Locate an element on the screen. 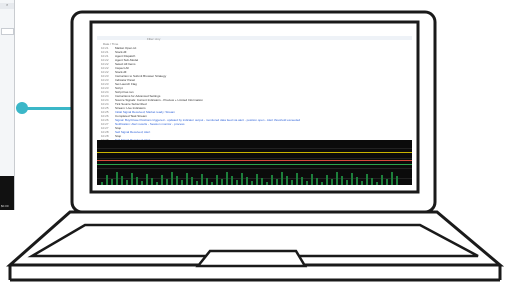 The image size is (510, 284). laptop-trackpad is located at coordinates (251, 258).